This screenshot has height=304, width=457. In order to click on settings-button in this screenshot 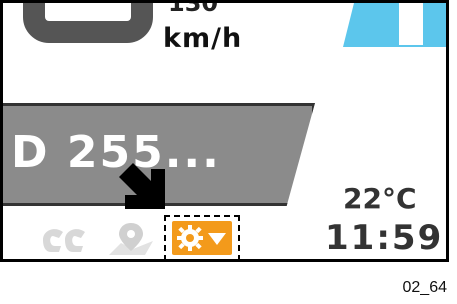, I will do `click(202, 238)`.